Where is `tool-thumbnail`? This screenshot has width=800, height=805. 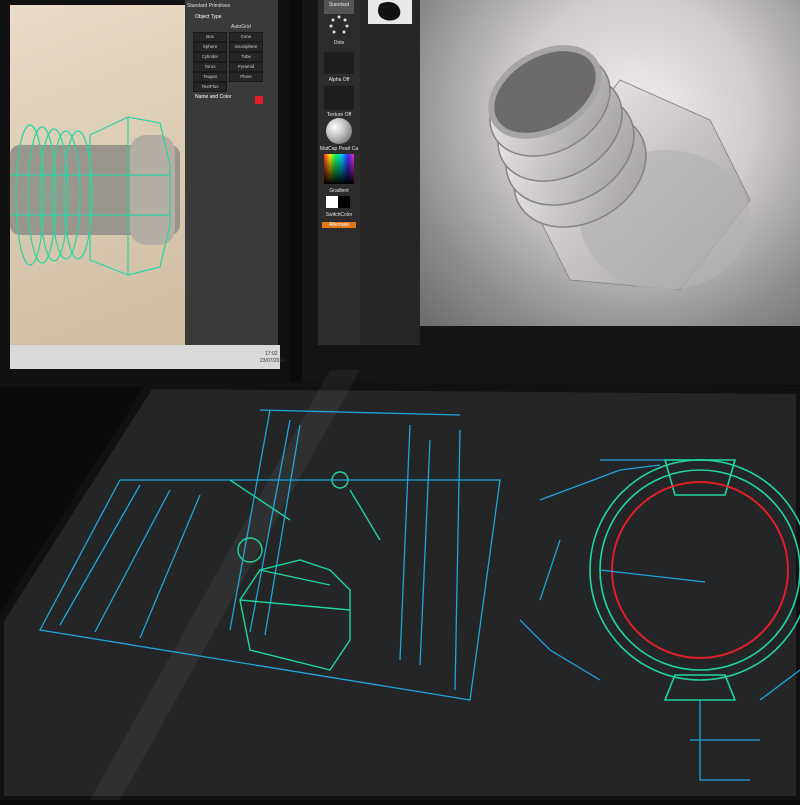 tool-thumbnail is located at coordinates (390, 12).